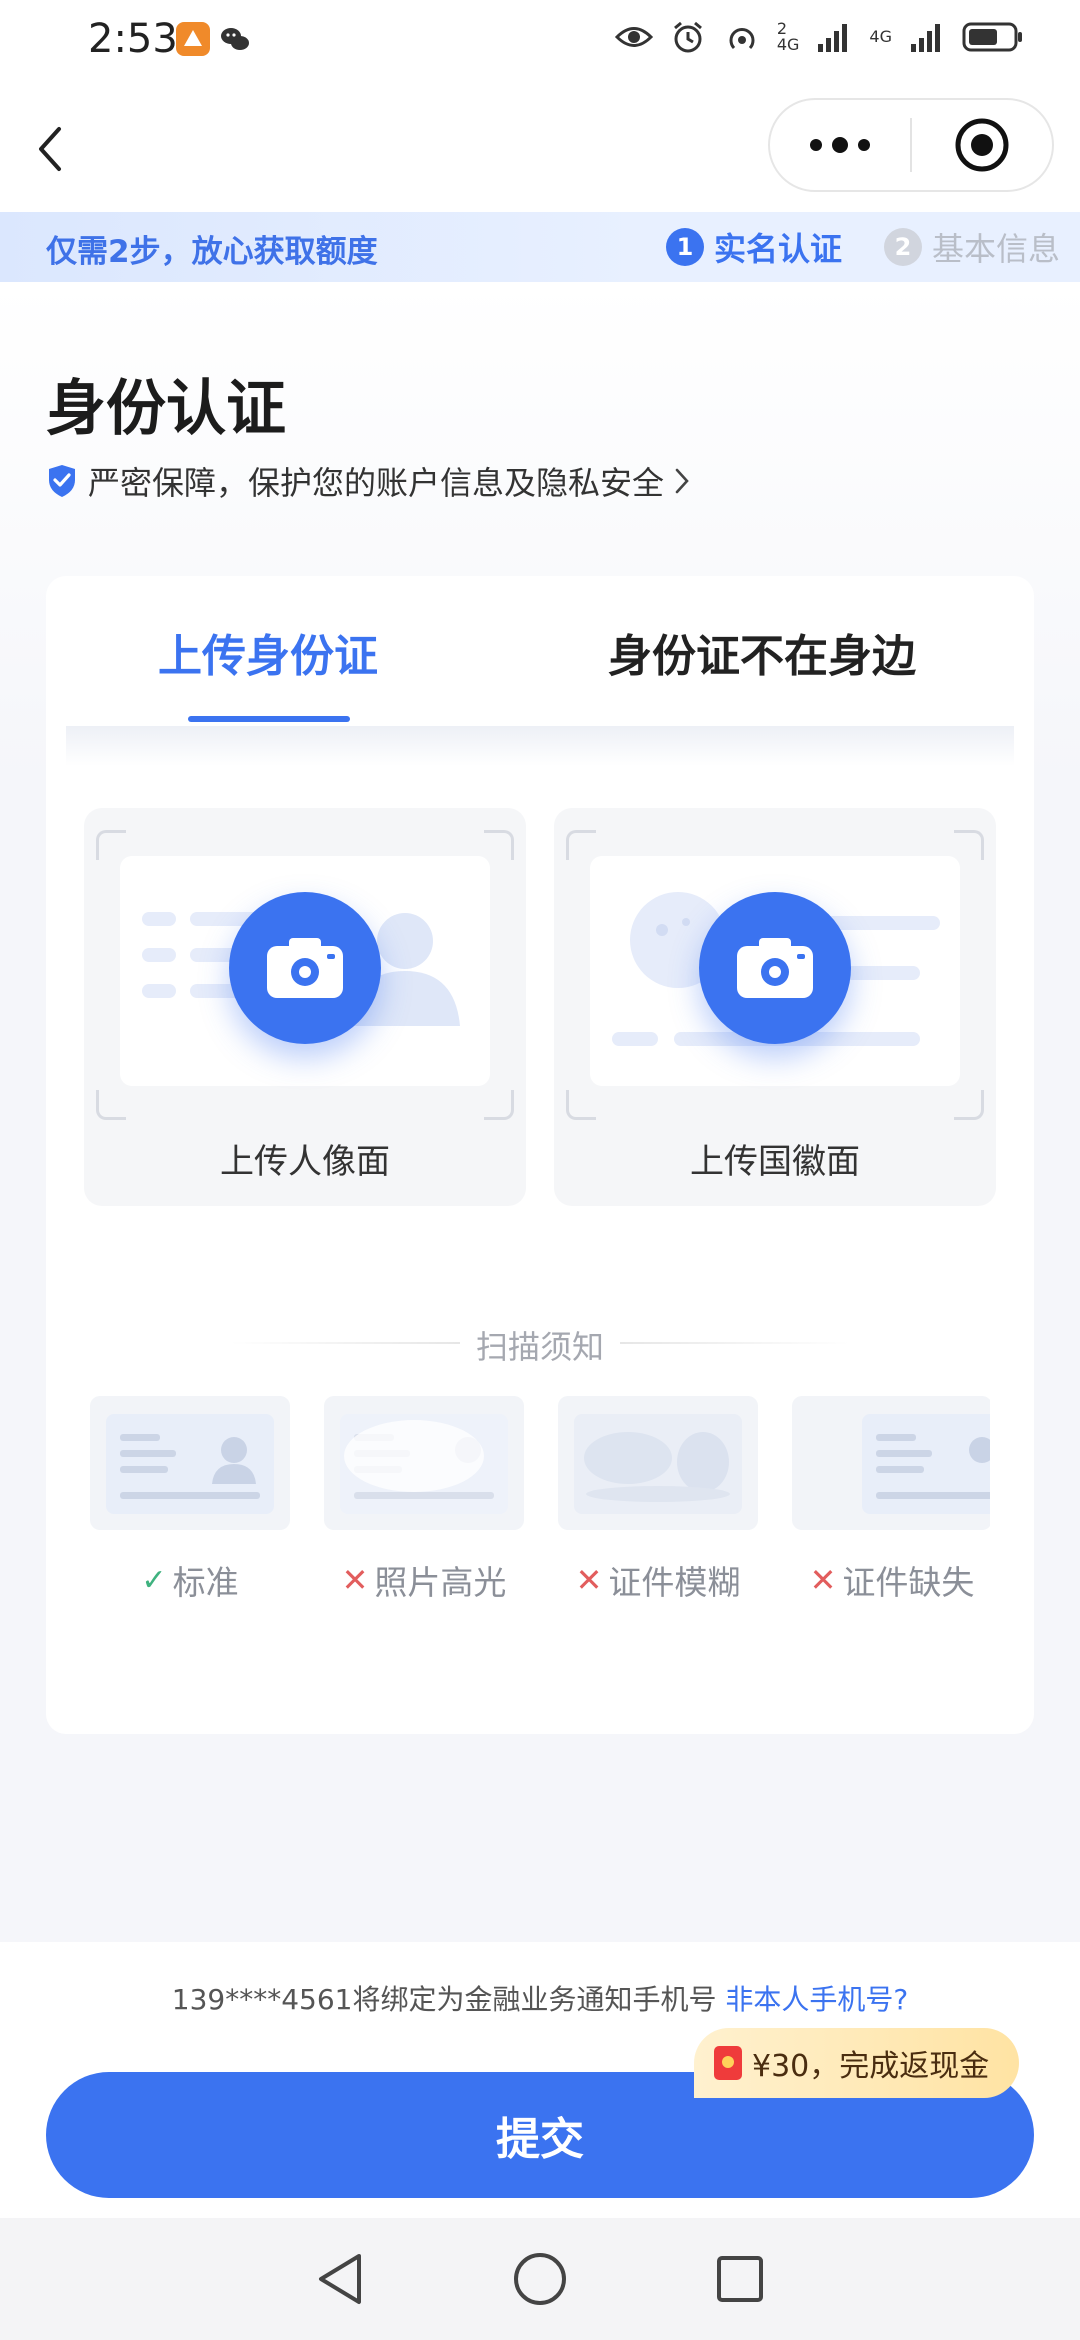 The height and width of the screenshot is (2340, 1080). I want to click on status-icons: 2 4G 4G, so click(819, 37).